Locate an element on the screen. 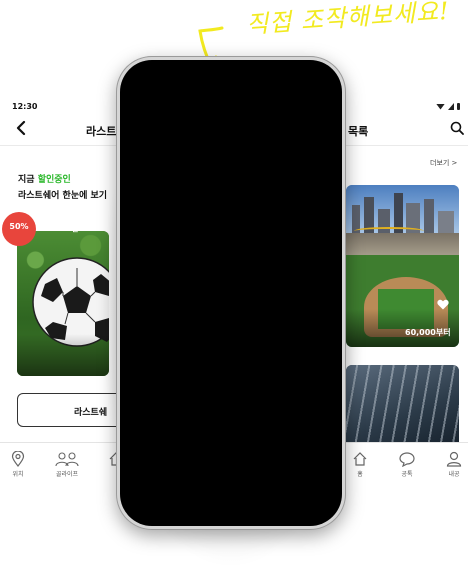 This screenshot has width=468, height=586. status-time: 12:30 is located at coordinates (25, 106).